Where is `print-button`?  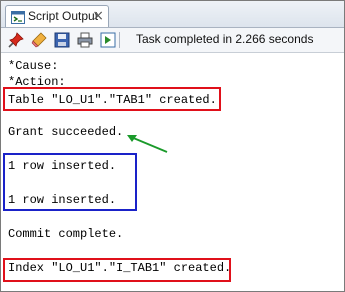
print-button is located at coordinates (85, 40).